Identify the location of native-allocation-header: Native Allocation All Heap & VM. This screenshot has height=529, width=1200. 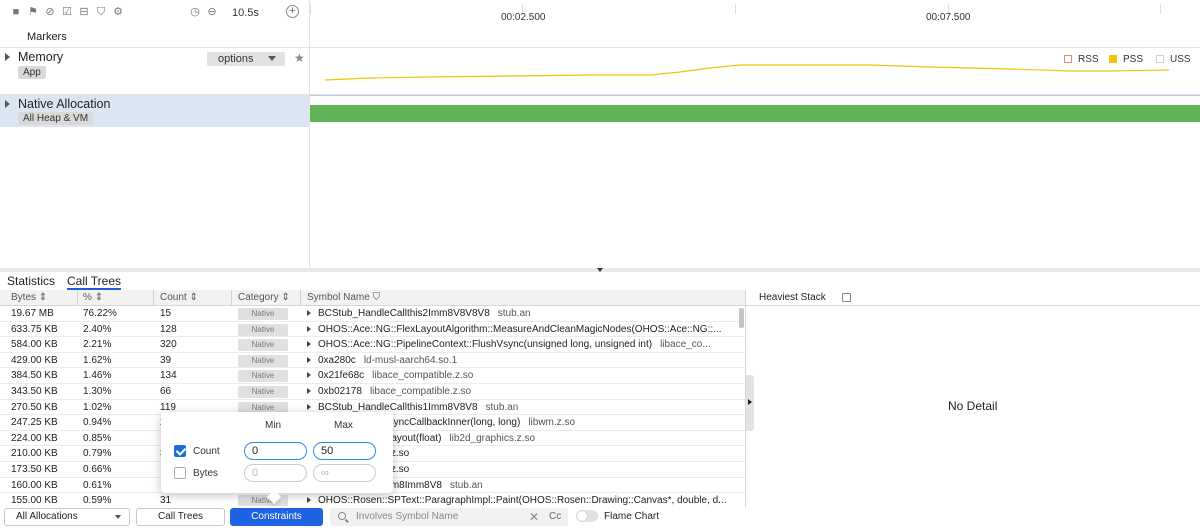
(154, 111).